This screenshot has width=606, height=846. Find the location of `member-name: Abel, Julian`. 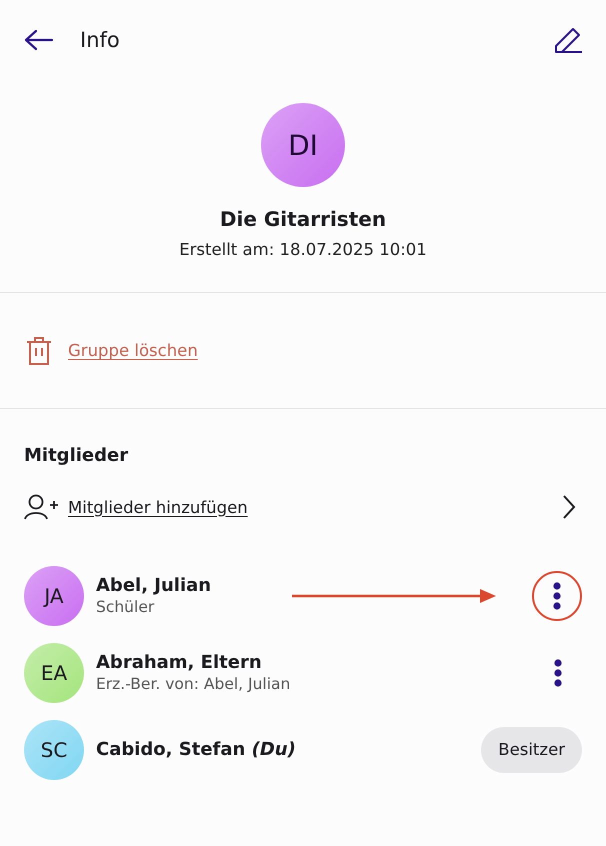

member-name: Abel, Julian is located at coordinates (154, 585).